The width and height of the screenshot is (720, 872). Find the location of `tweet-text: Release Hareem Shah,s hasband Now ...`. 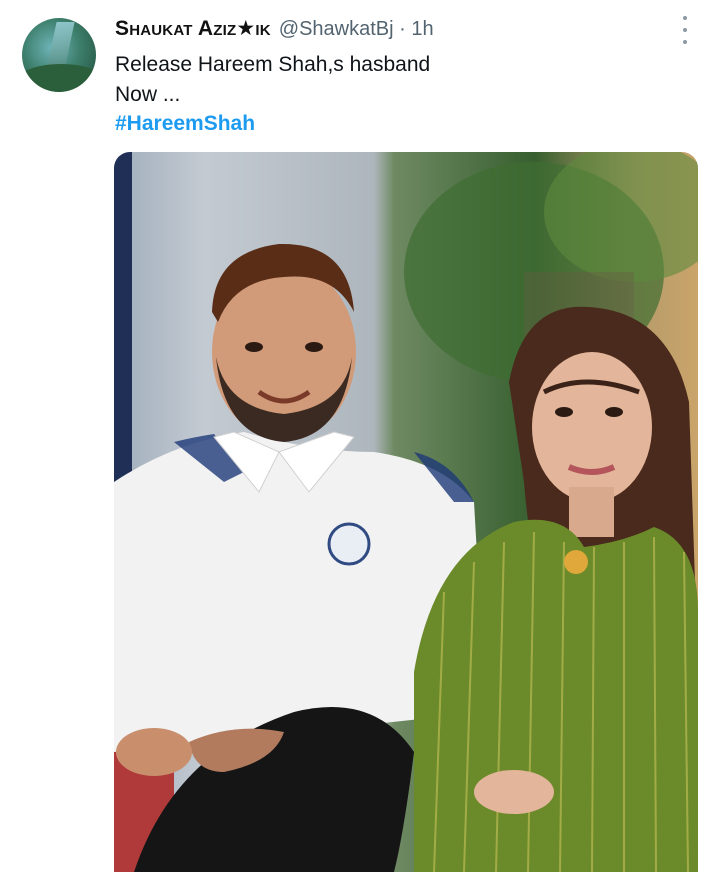

tweet-text: Release Hareem Shah,s hasband Now ... is located at coordinates (395, 80).